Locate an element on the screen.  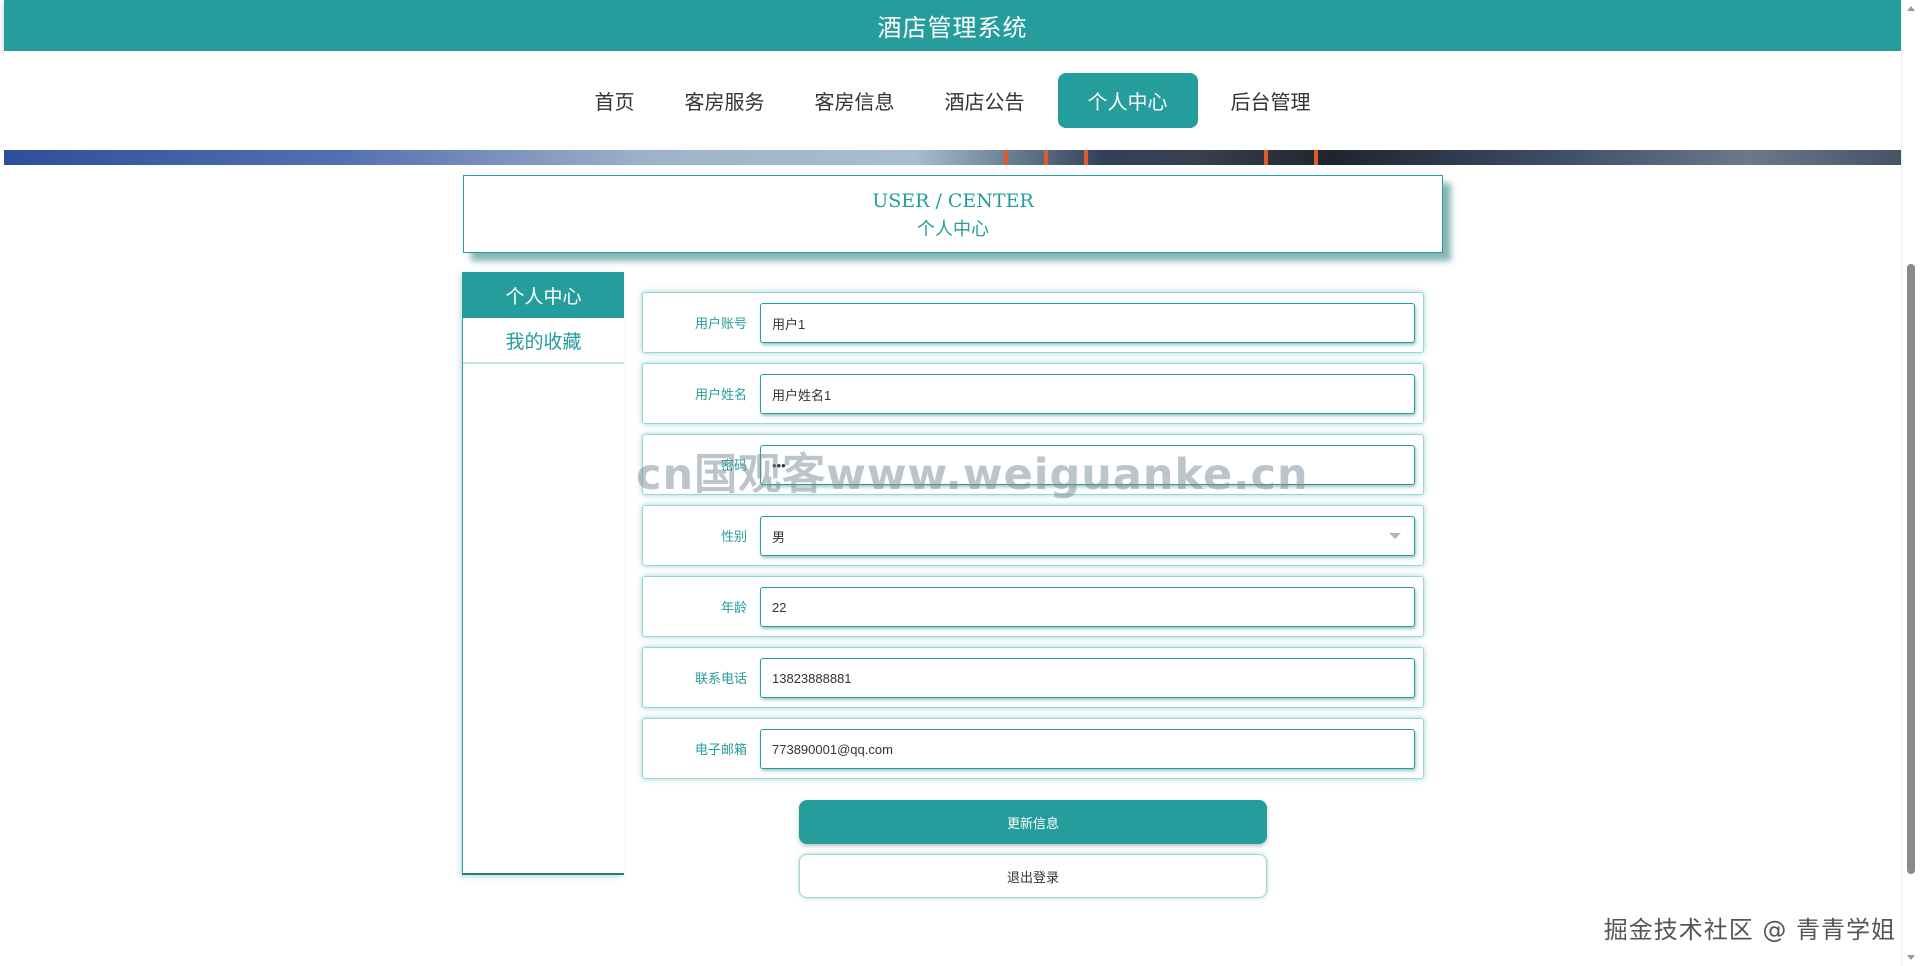
nav-item-room-service: 客房服务 is located at coordinates (725, 100).